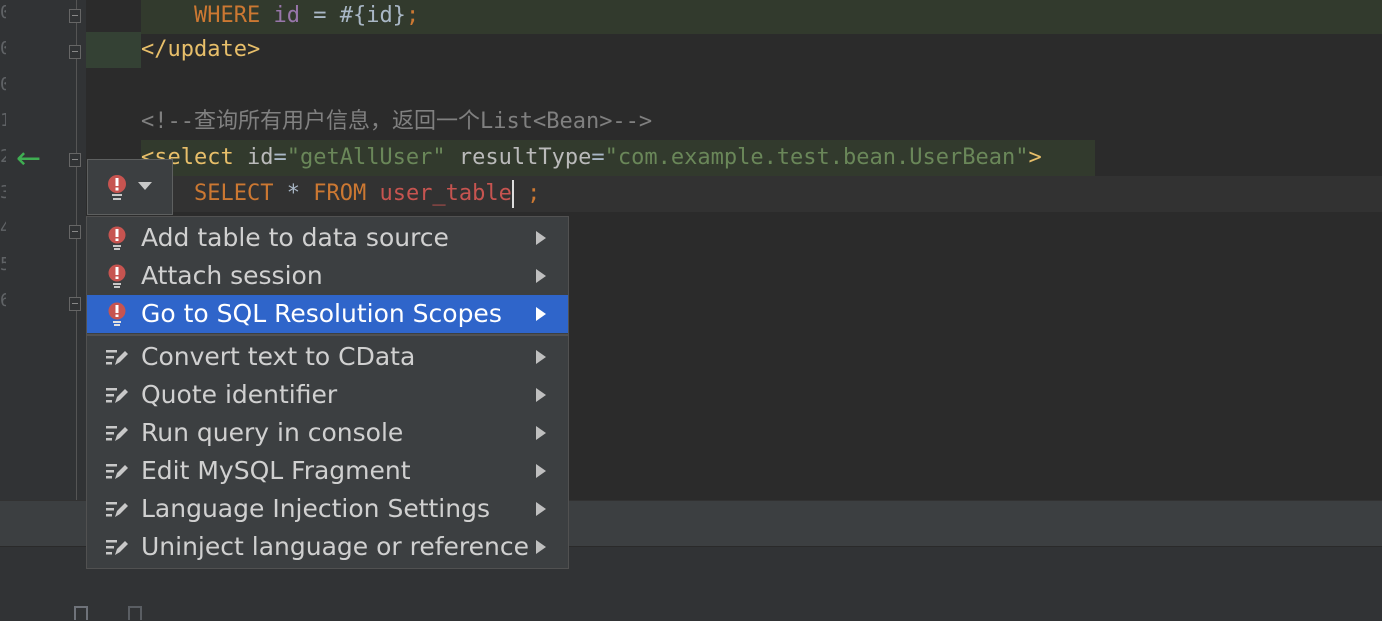 This screenshot has width=1382, height=621. What do you see at coordinates (81, 613) in the screenshot?
I see `layout-icon` at bounding box center [81, 613].